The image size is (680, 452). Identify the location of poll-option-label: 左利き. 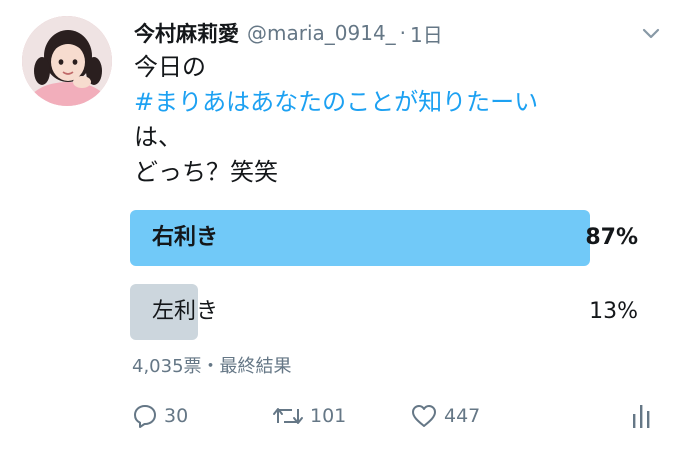
(185, 311).